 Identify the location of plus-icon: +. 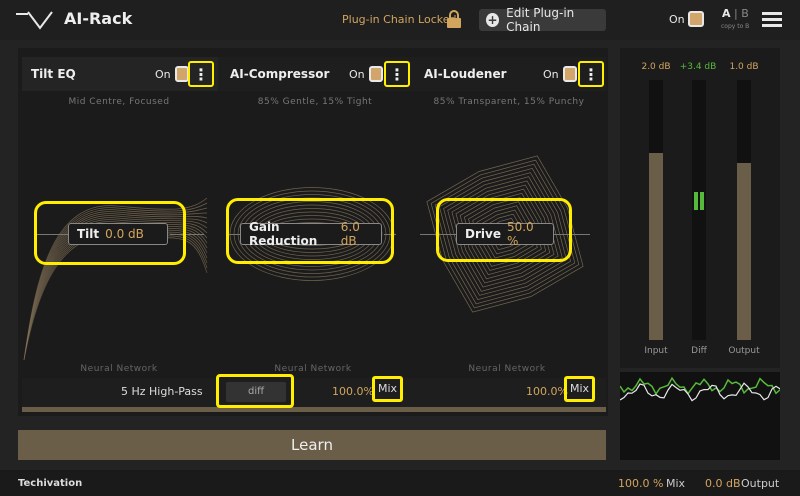
(493, 20).